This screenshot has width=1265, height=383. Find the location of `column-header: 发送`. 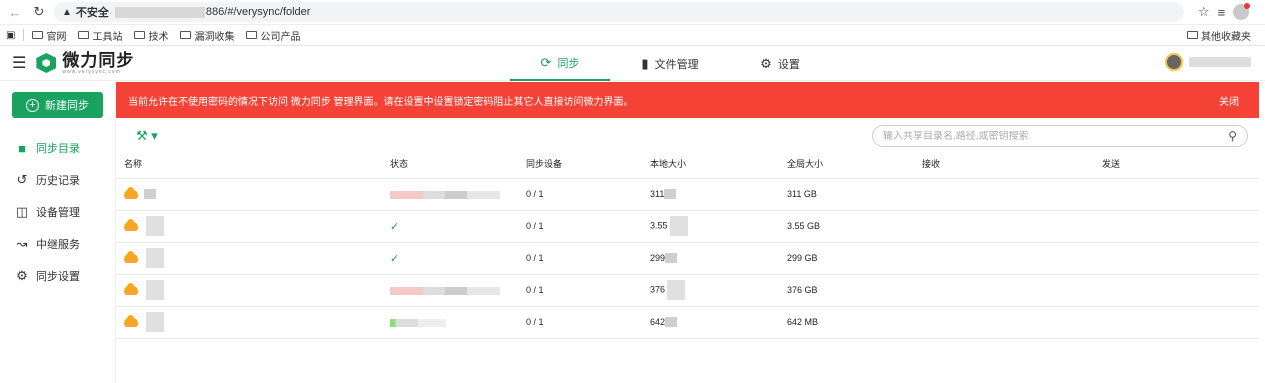

column-header: 发送 is located at coordinates (1176, 164).